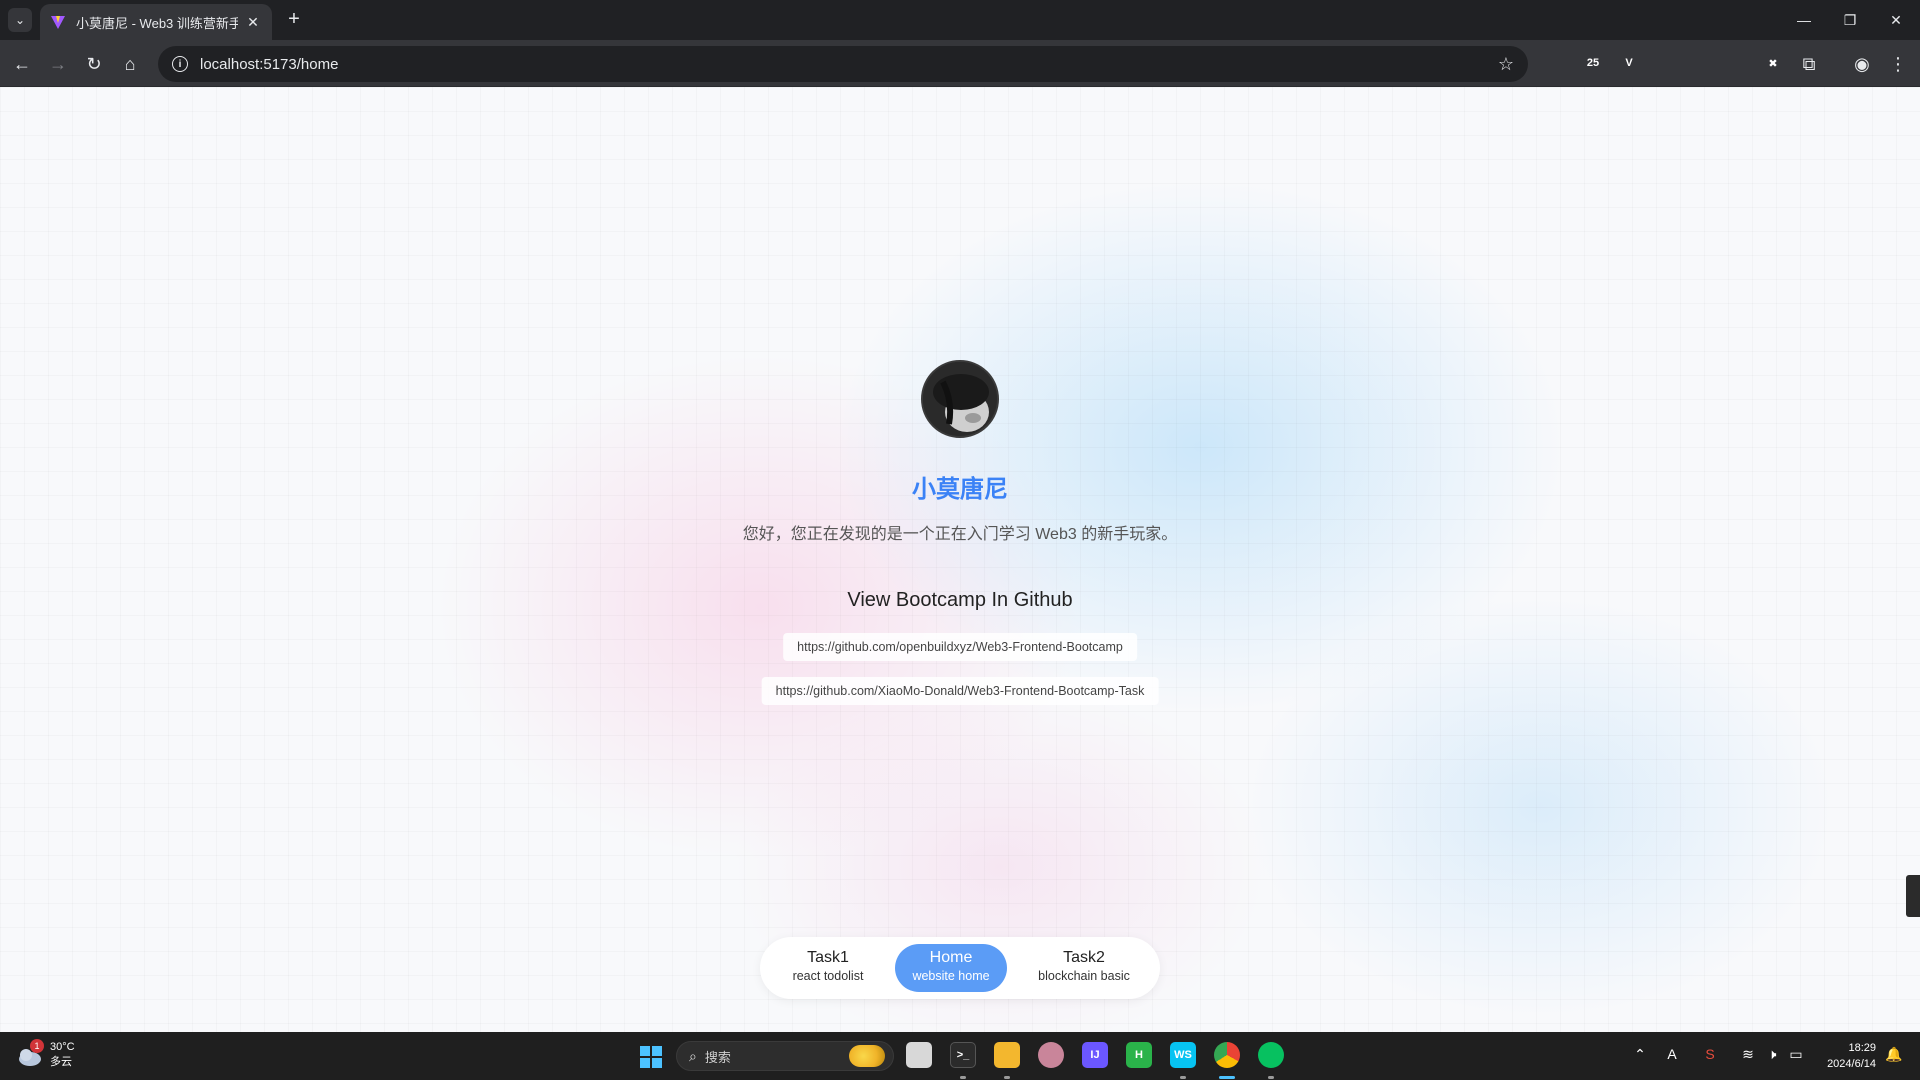 The image size is (1920, 1080). Describe the element at coordinates (294, 20) in the screenshot. I see `new-tab-button: +` at that location.